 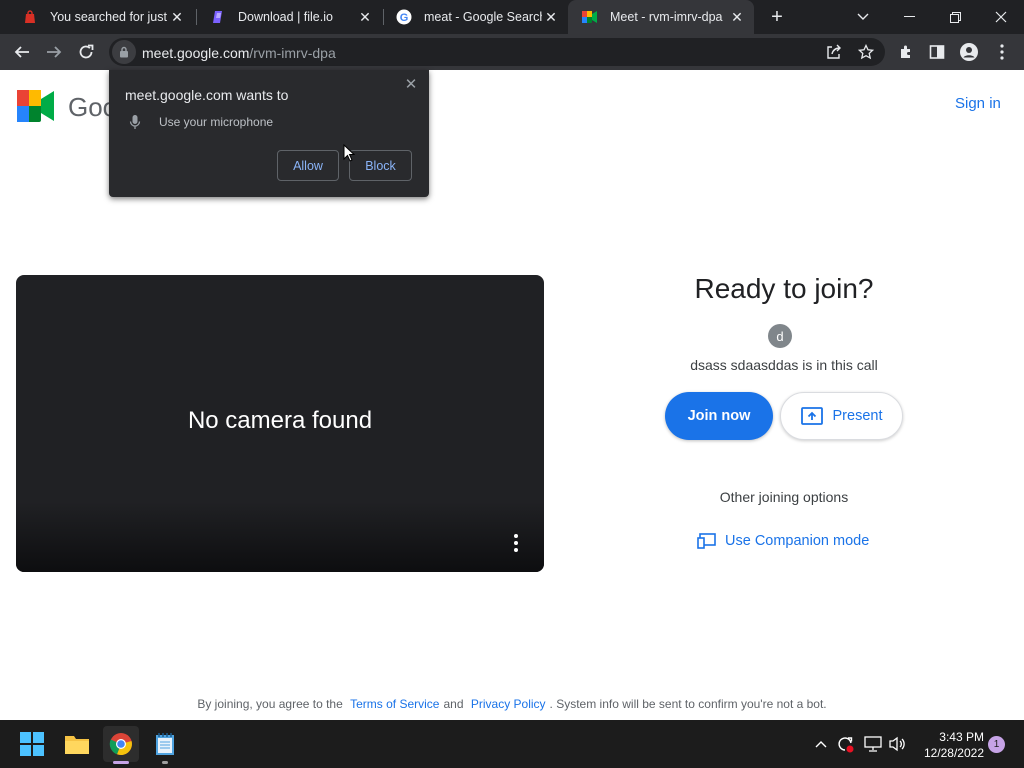 I want to click on meet-icon, so click(x=590, y=17).